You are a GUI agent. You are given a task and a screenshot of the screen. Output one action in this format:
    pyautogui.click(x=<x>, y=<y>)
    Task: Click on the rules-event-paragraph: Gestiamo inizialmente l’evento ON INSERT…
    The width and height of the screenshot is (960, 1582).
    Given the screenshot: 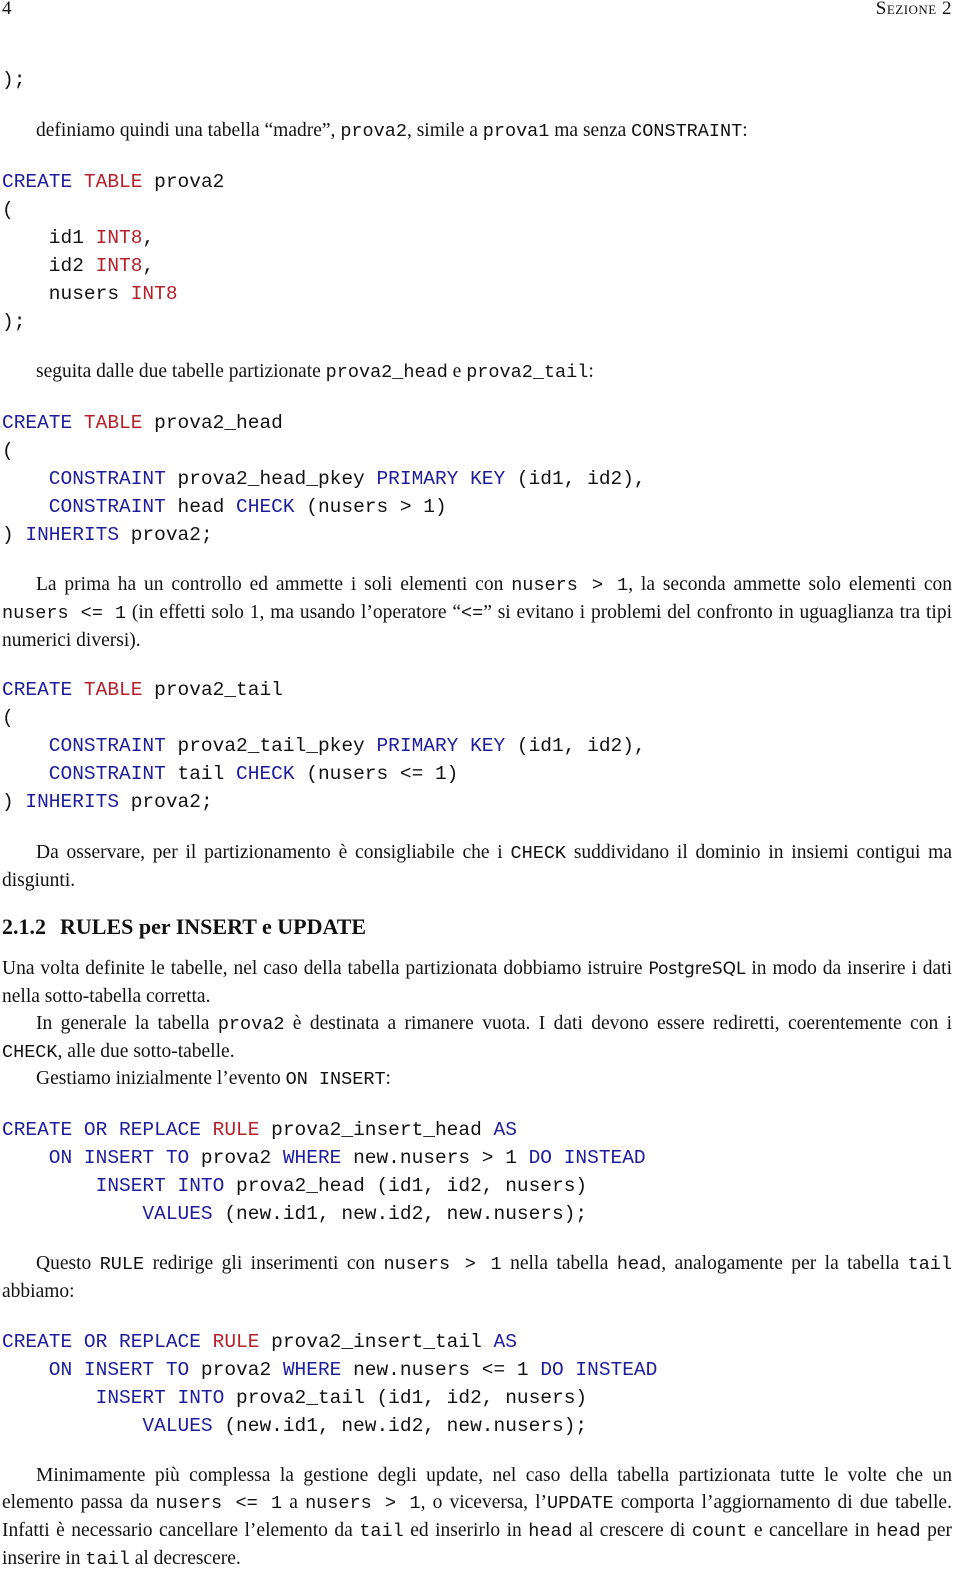 What is the action you would take?
    pyautogui.click(x=477, y=1079)
    